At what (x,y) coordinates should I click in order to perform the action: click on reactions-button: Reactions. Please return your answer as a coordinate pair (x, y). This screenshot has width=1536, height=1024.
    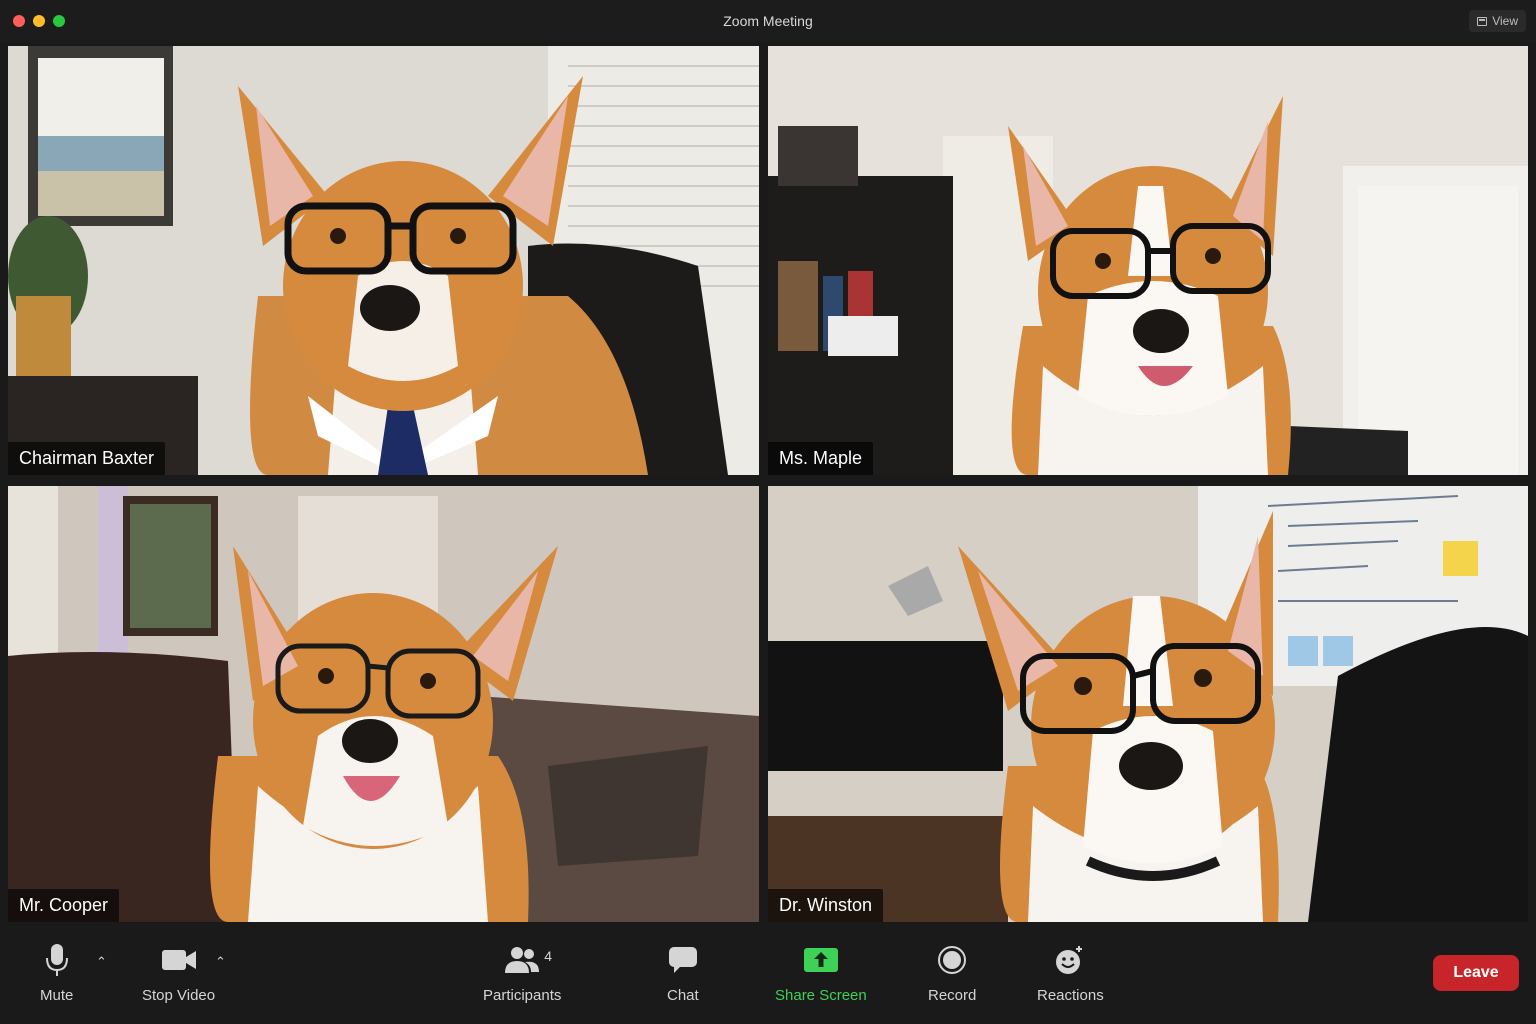
    Looking at the image, I should click on (1070, 973).